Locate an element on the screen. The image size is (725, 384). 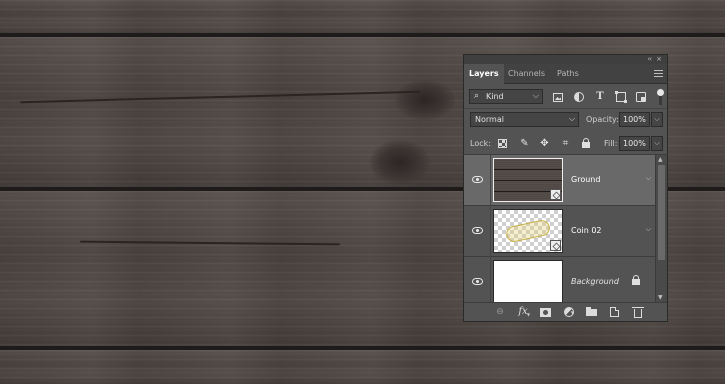
panel-tab-bar: Layers Channels Paths is located at coordinates (565, 74).